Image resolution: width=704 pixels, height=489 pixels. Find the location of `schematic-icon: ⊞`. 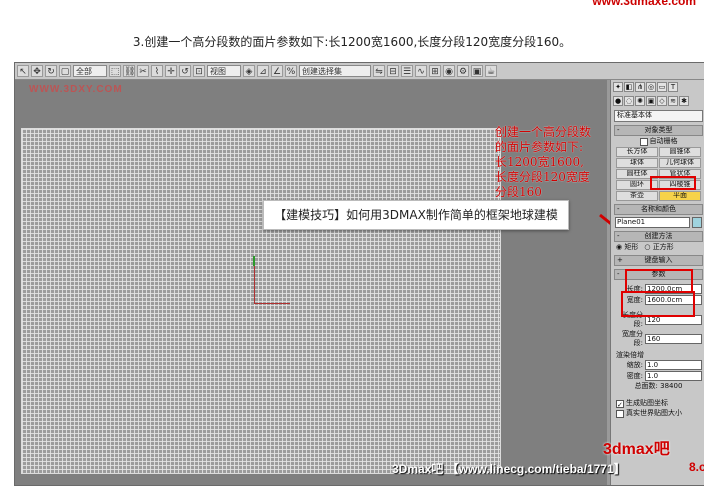

schematic-icon: ⊞ is located at coordinates (435, 71).